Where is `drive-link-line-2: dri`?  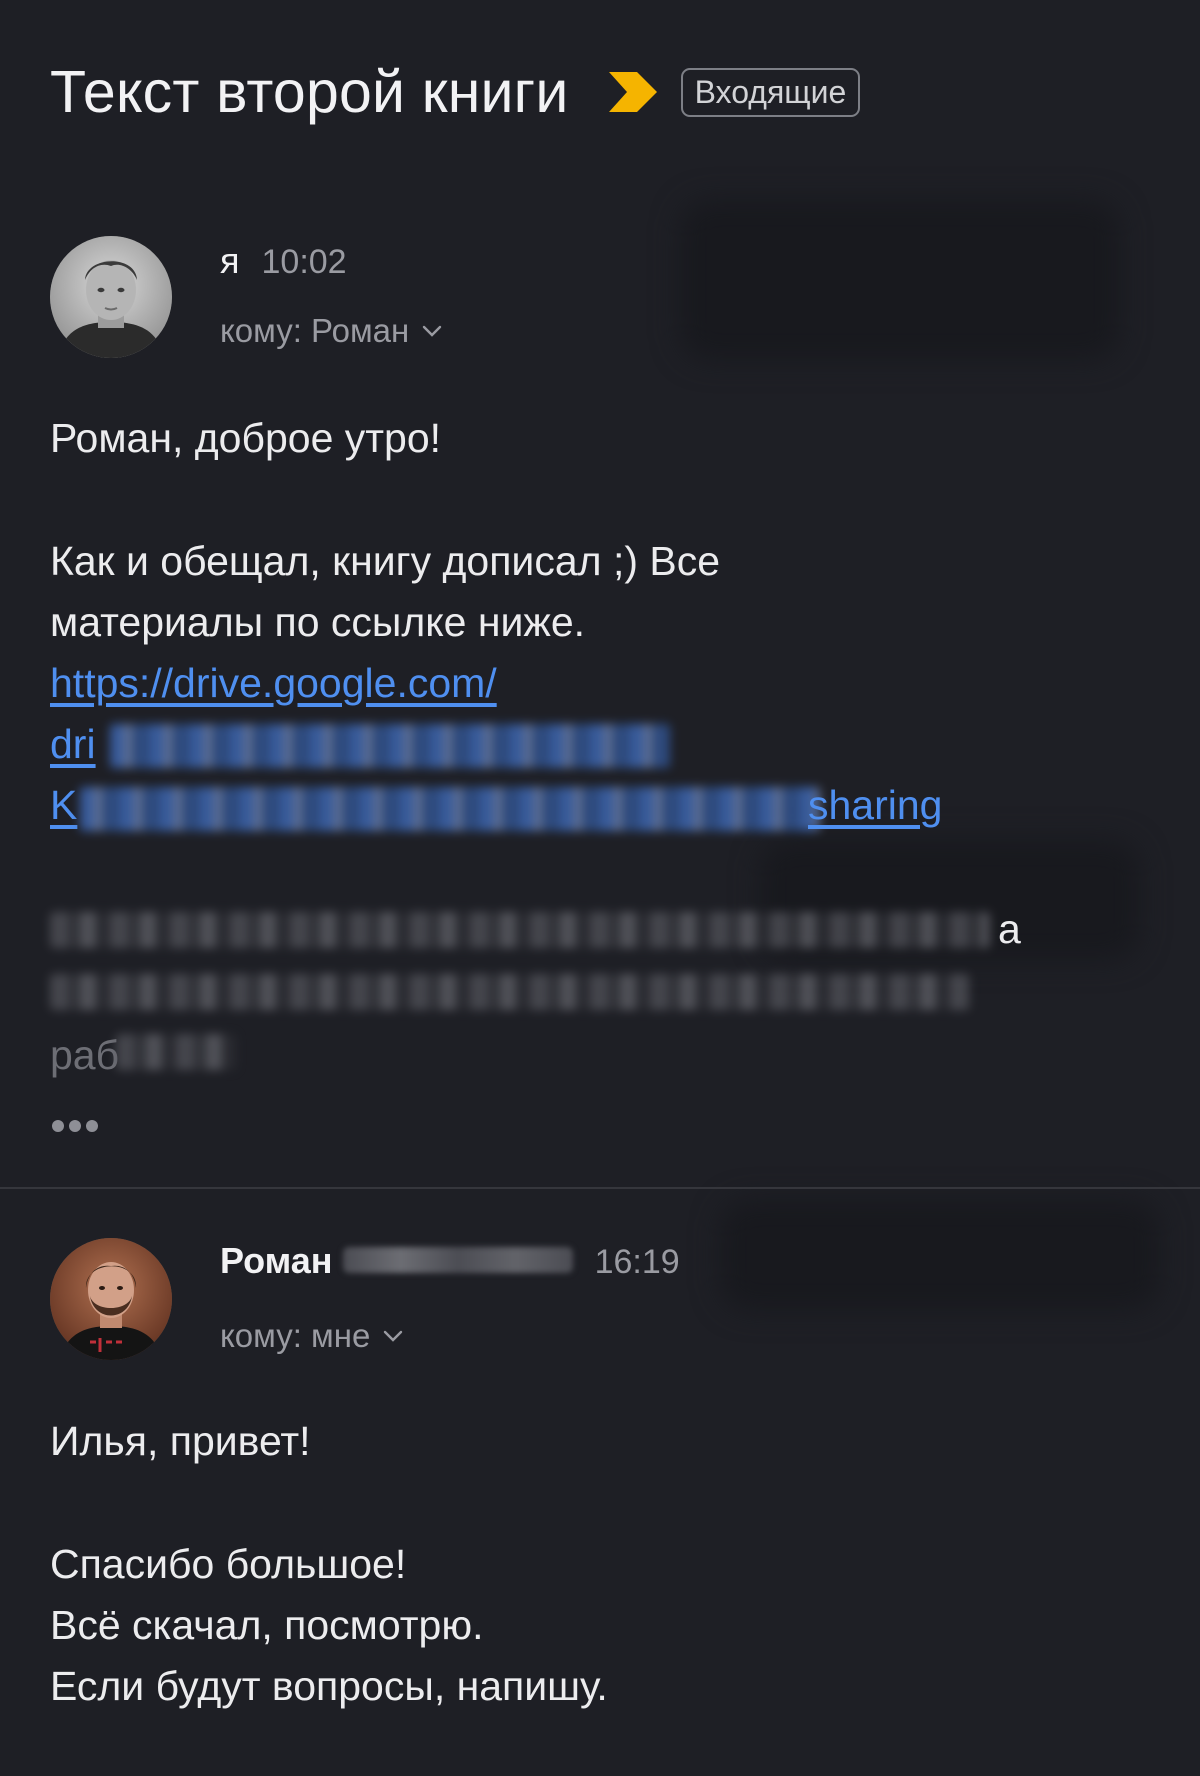
drive-link-line-2: dri is located at coordinates (73, 744).